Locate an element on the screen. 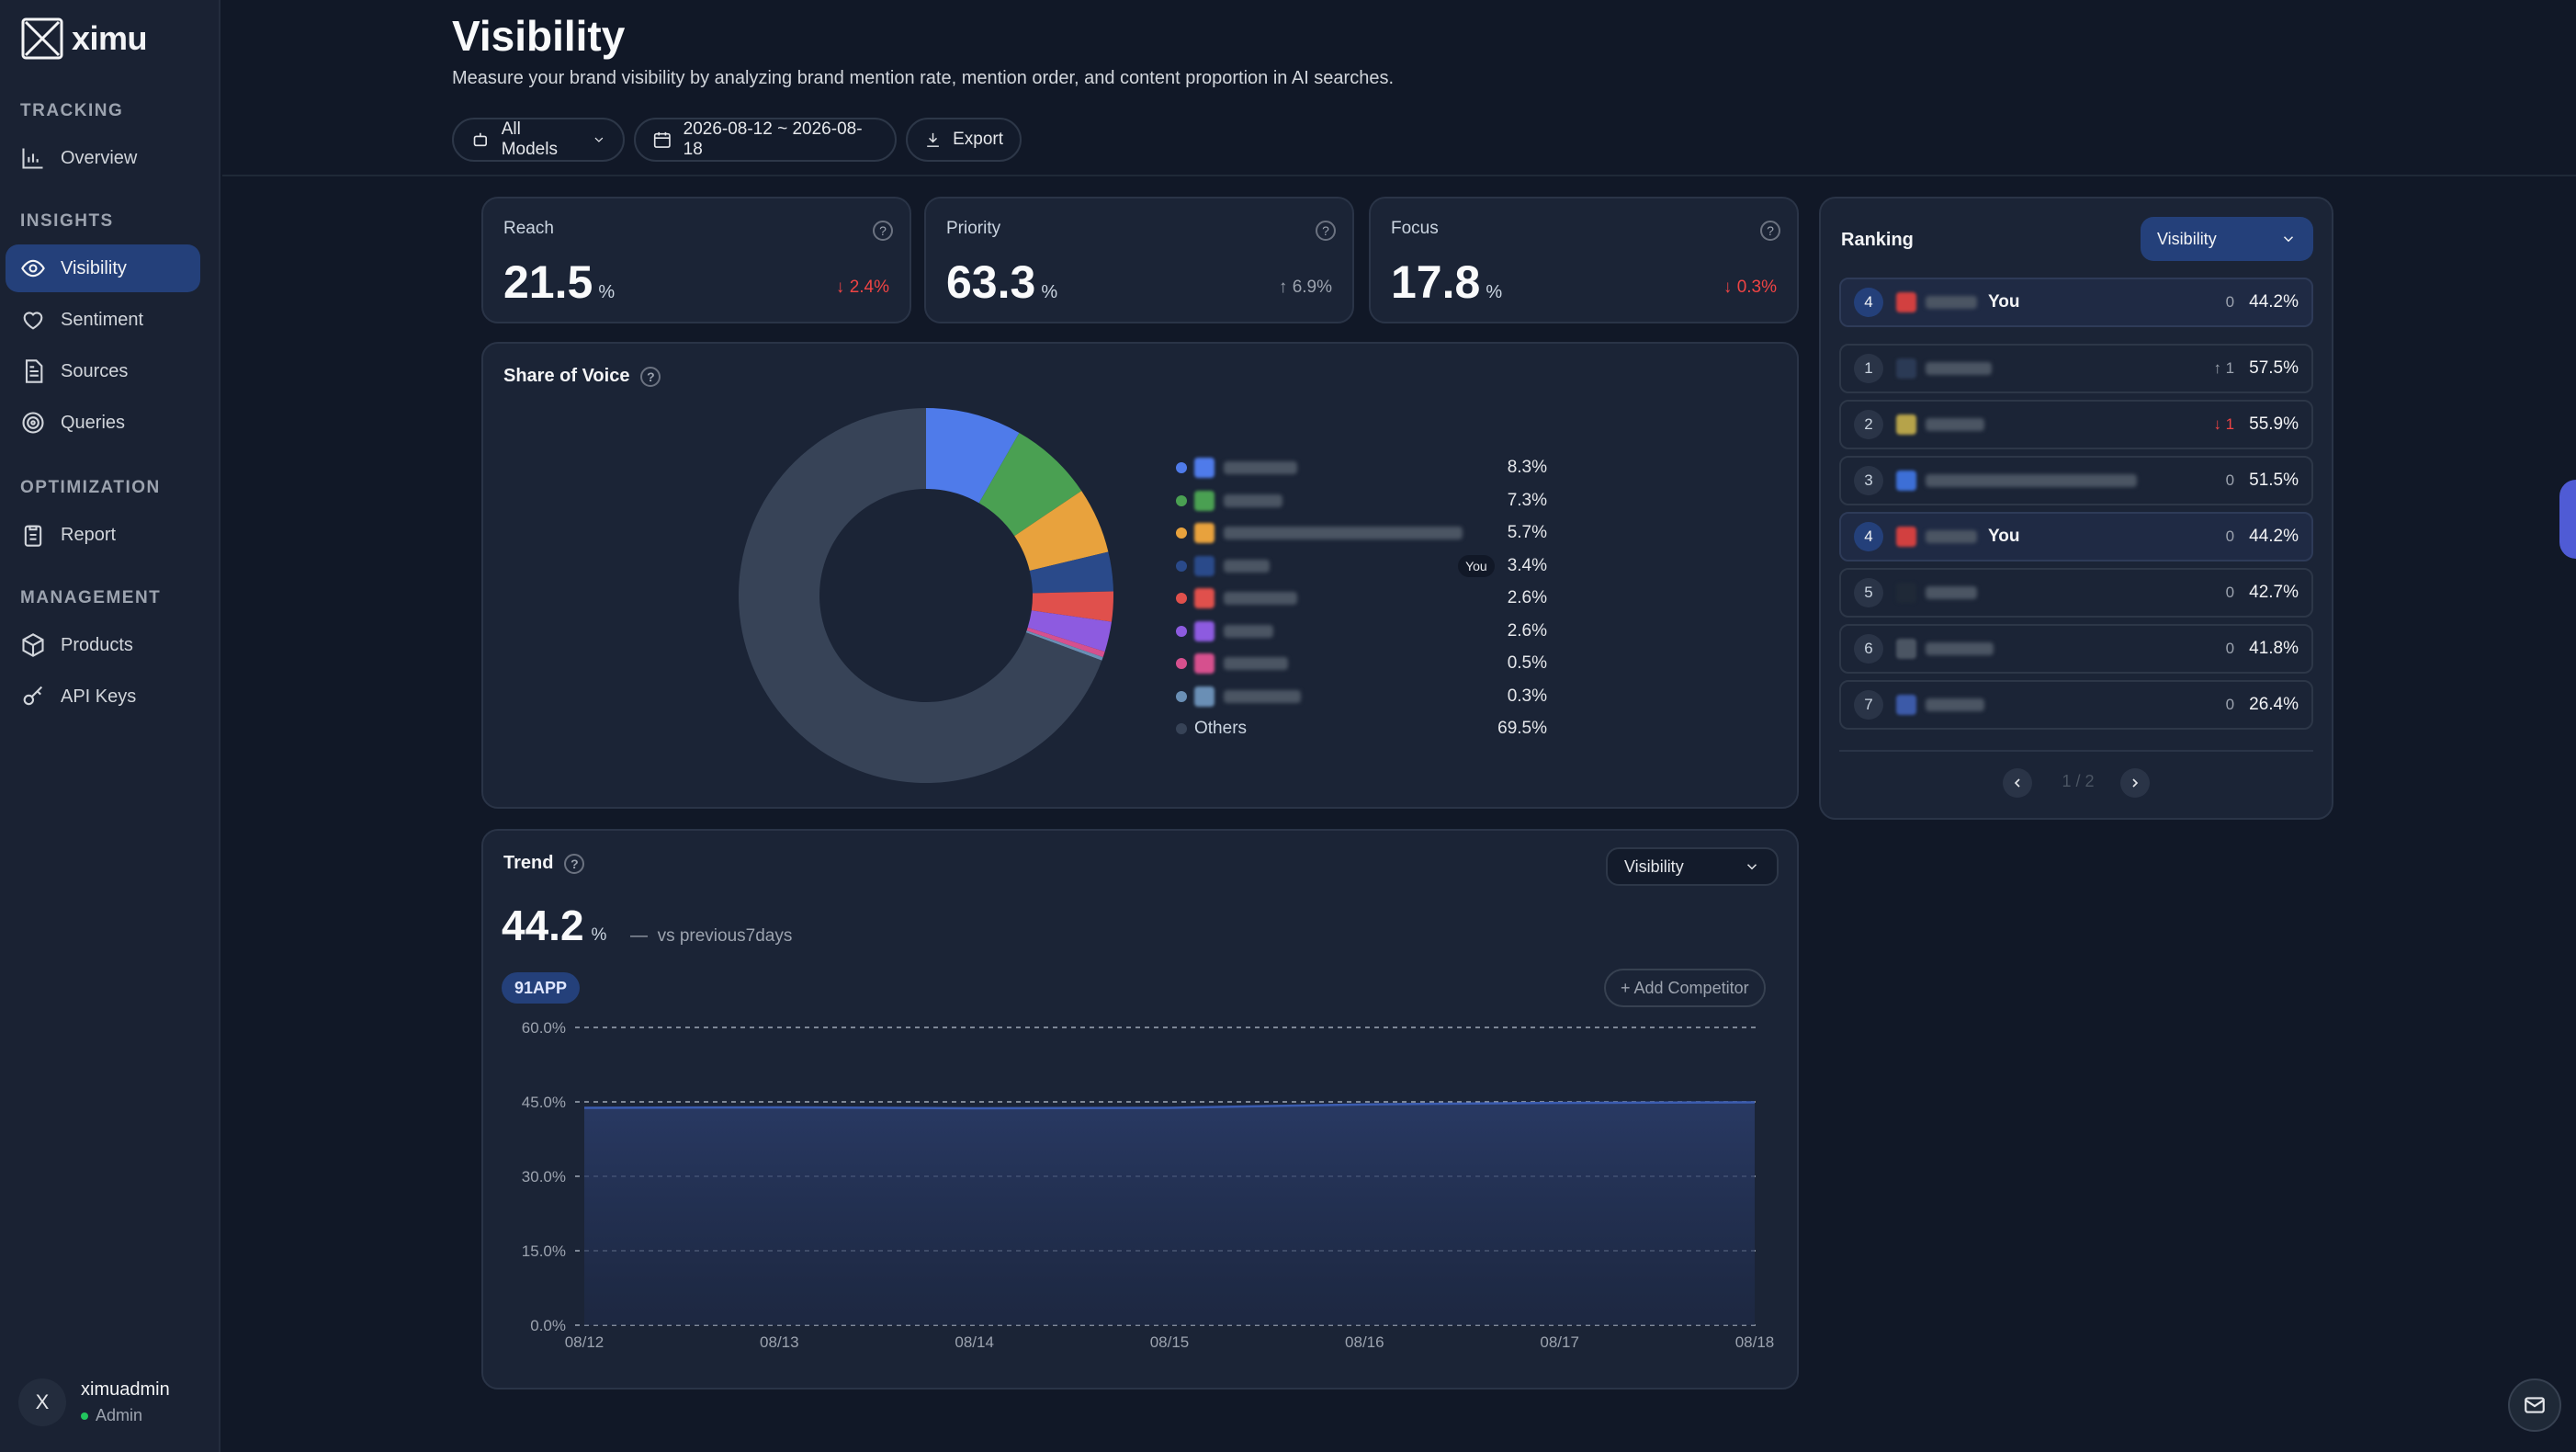 The width and height of the screenshot is (2576, 1452). trend-area is located at coordinates (1169, 1213).